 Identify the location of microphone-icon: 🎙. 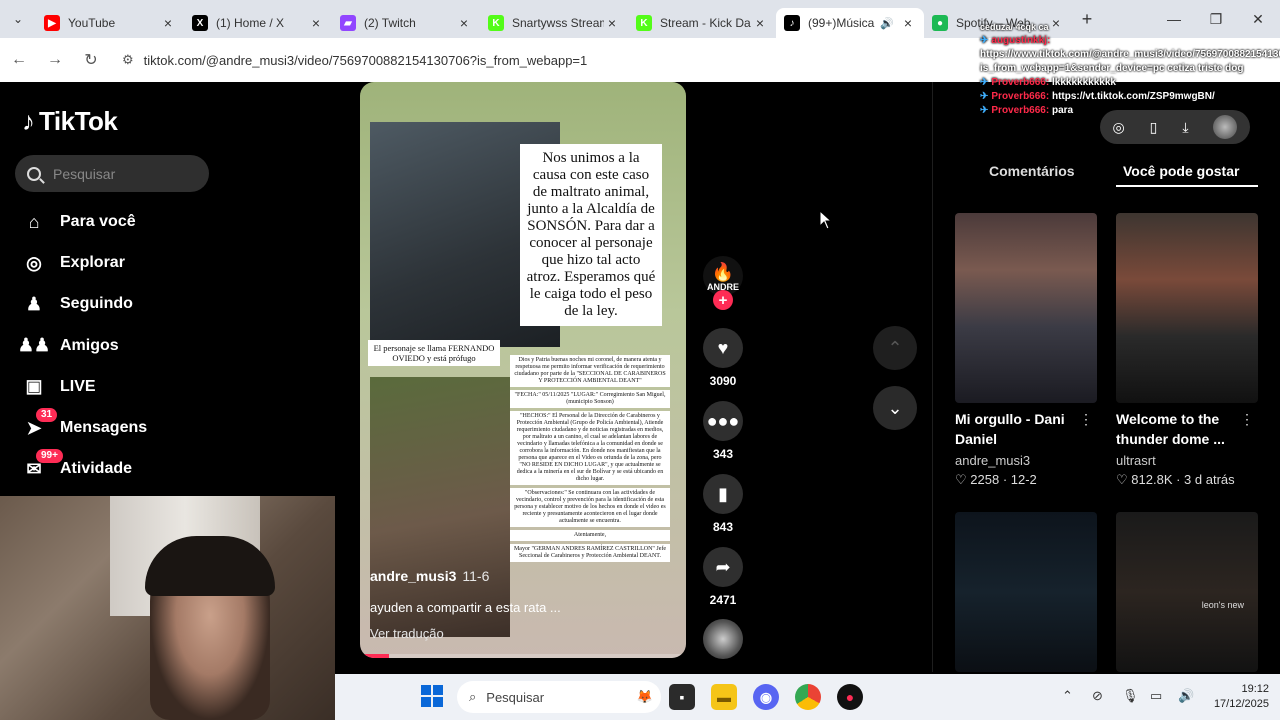
(1130, 696).